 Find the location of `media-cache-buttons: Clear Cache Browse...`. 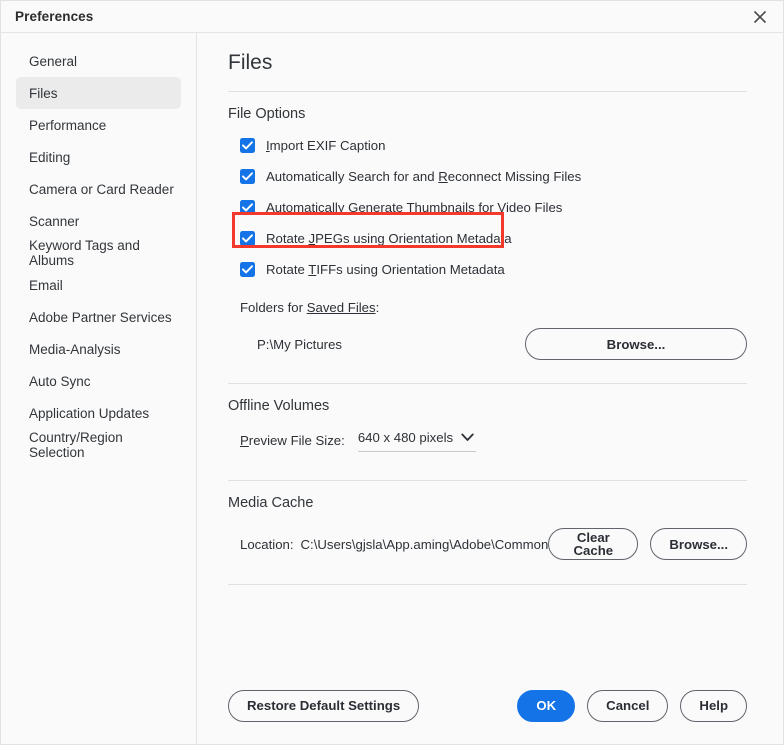

media-cache-buttons: Clear Cache Browse... is located at coordinates (647, 544).